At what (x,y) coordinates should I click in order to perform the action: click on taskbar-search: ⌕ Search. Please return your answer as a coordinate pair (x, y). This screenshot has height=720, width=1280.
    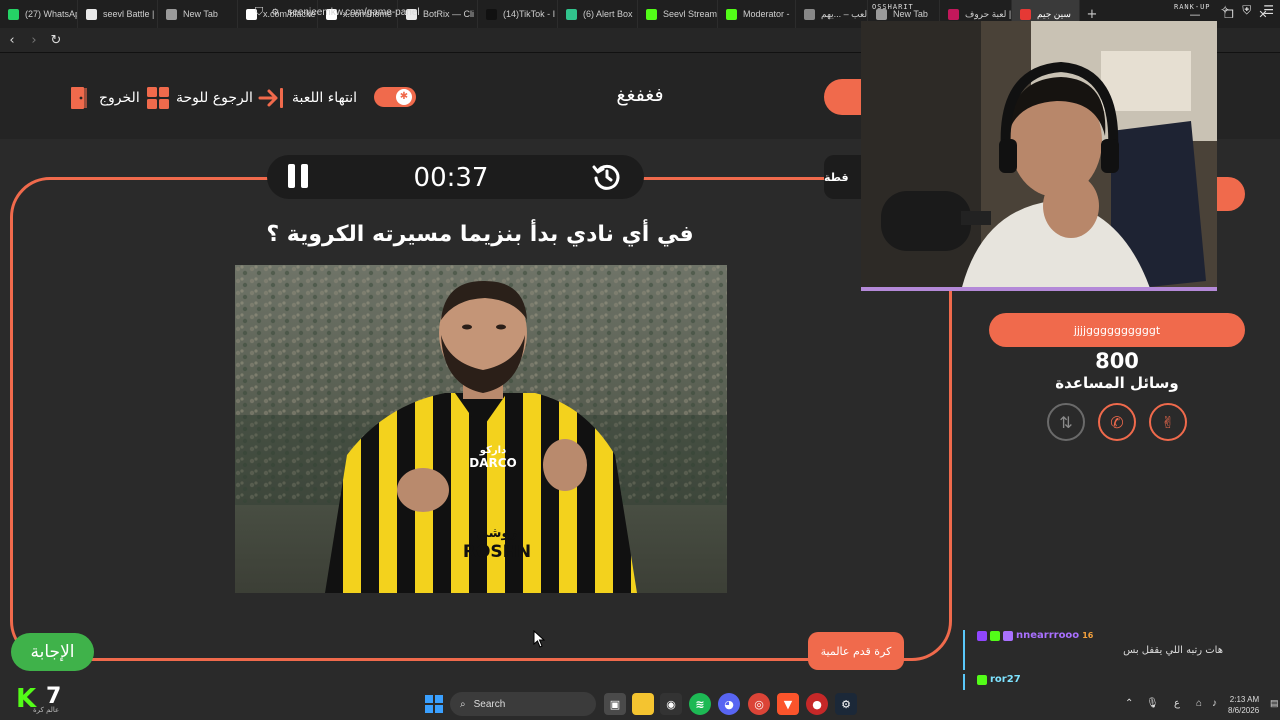
    Looking at the image, I should click on (523, 704).